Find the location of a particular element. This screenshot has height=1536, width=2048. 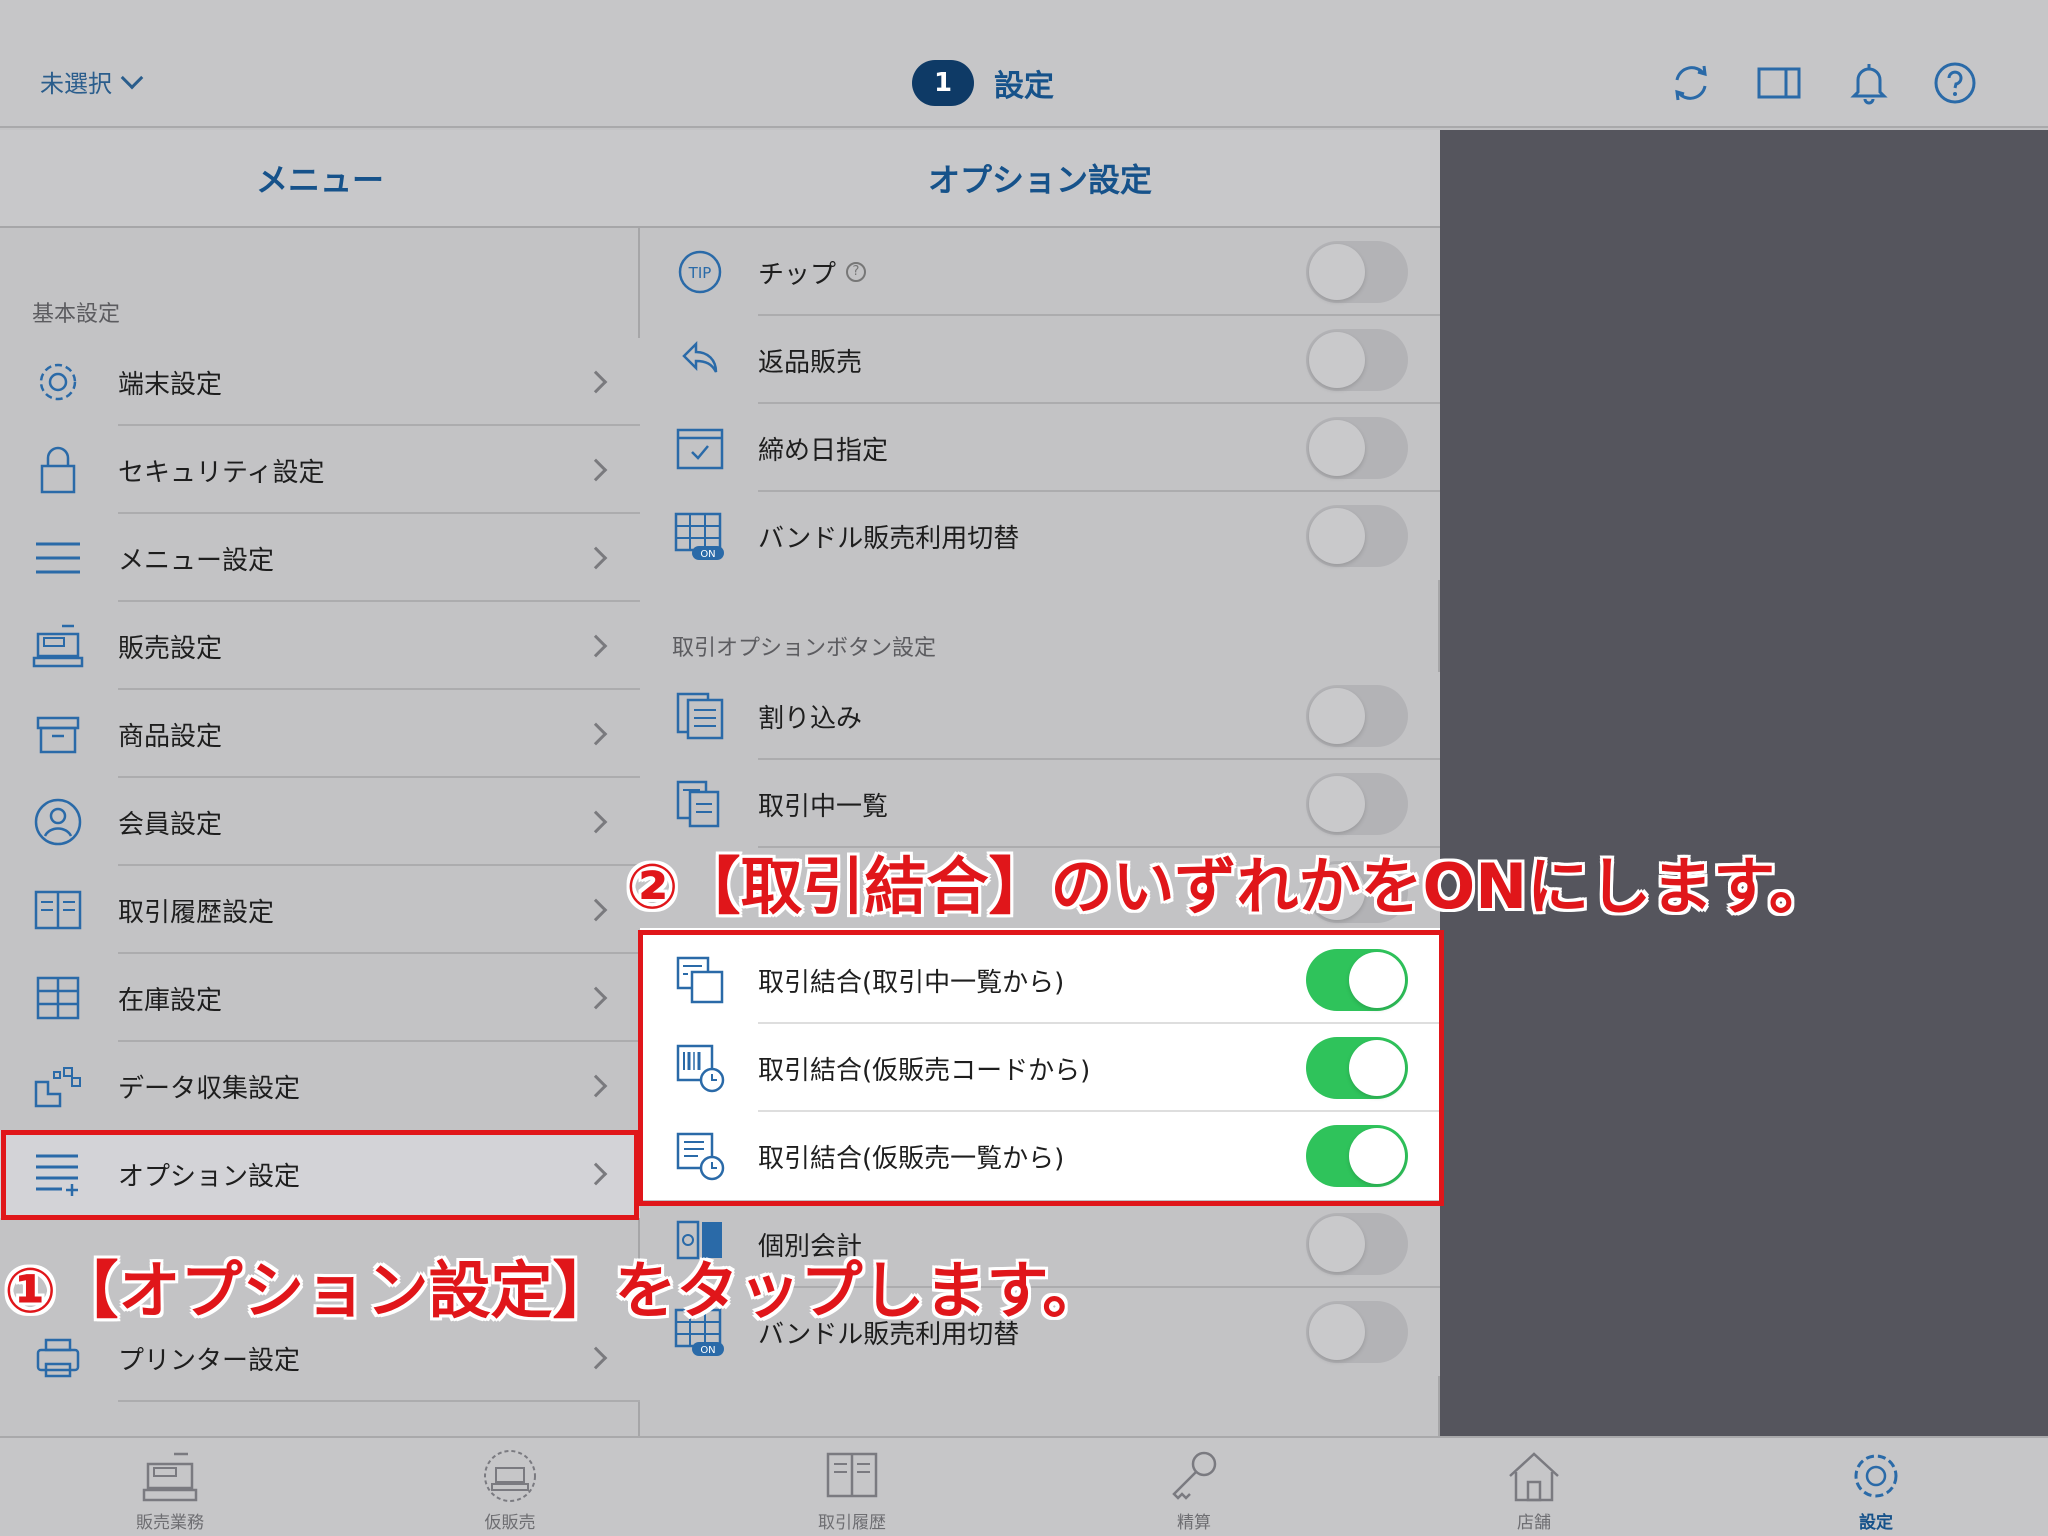

menu-item-members: 会員設定 is located at coordinates (320, 822).